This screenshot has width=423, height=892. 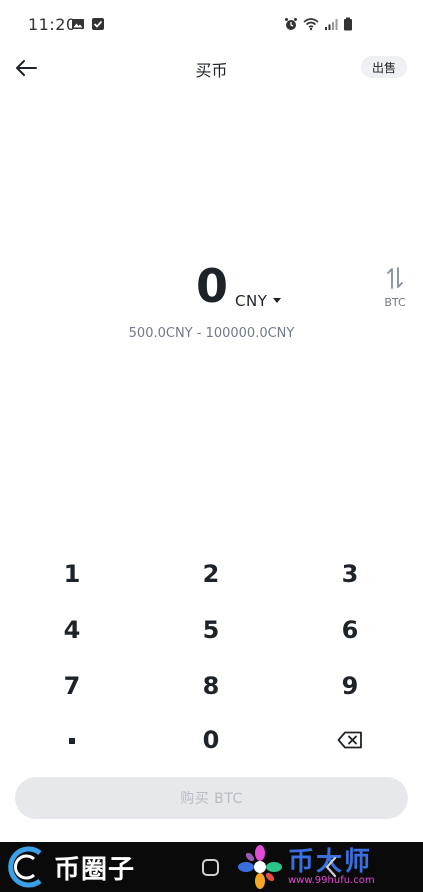 I want to click on watermark-right: 币大师 www.99hufu.com, so click(x=305, y=867).